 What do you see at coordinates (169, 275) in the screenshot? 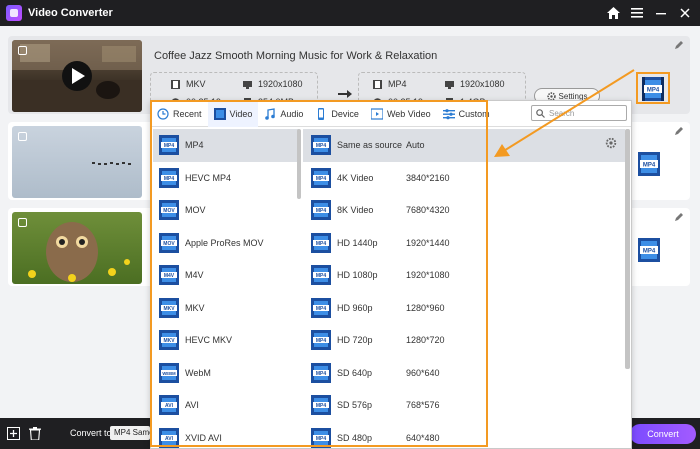
I see `m4v-format-icon: M4V` at bounding box center [169, 275].